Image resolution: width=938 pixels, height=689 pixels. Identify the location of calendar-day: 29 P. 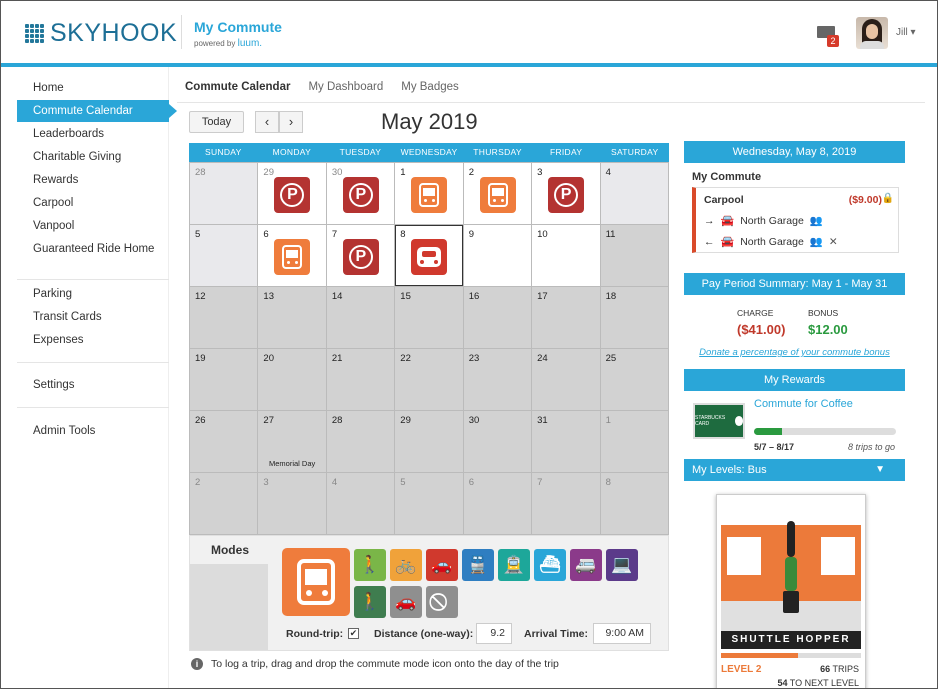
(292, 193).